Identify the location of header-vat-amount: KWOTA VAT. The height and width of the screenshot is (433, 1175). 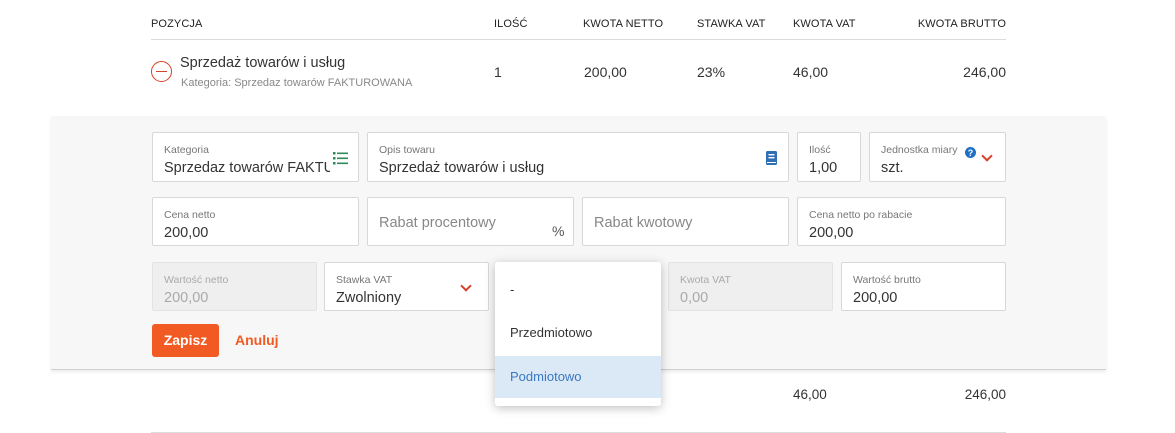
(824, 24).